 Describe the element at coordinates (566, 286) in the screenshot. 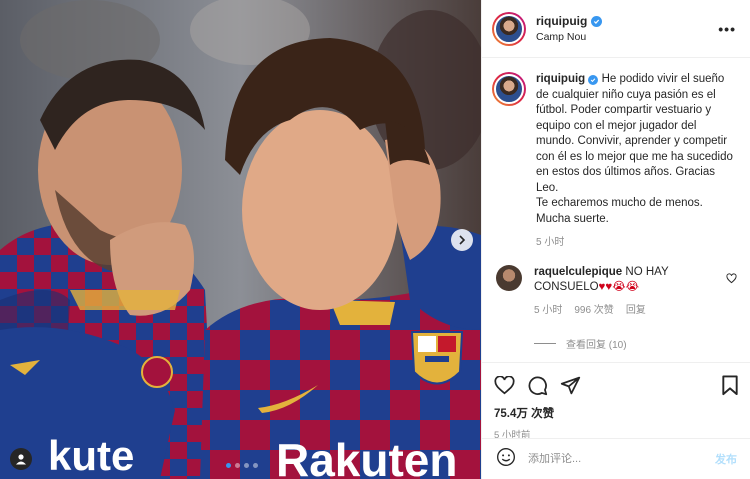

I see `comment-text-2: CONSUELO` at that location.